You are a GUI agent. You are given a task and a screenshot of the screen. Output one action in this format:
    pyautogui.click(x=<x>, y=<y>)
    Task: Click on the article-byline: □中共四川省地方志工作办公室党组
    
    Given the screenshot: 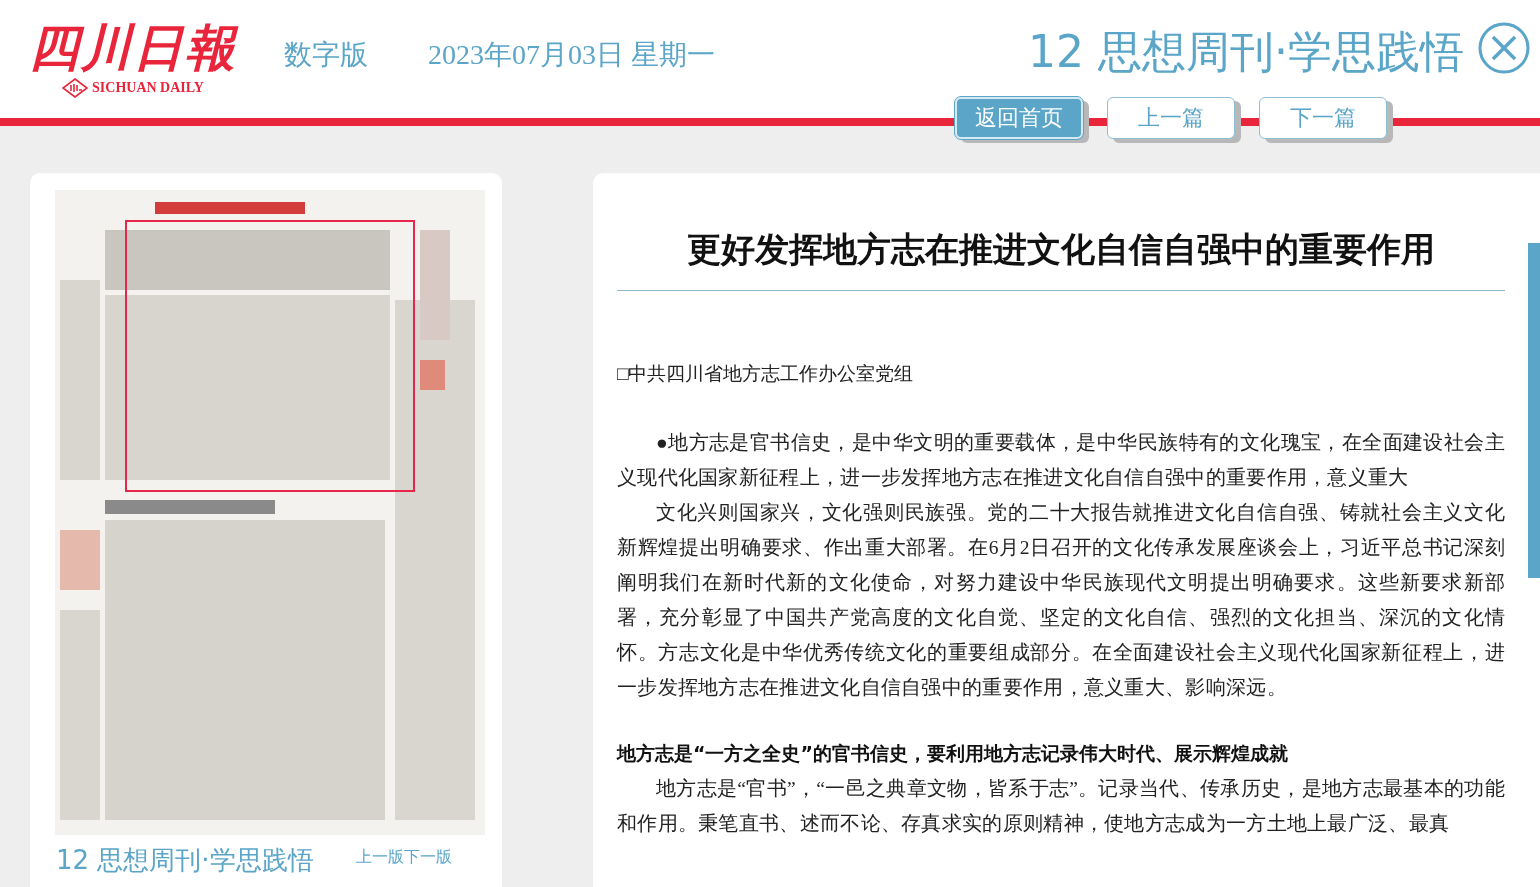 What is the action you would take?
    pyautogui.click(x=766, y=373)
    